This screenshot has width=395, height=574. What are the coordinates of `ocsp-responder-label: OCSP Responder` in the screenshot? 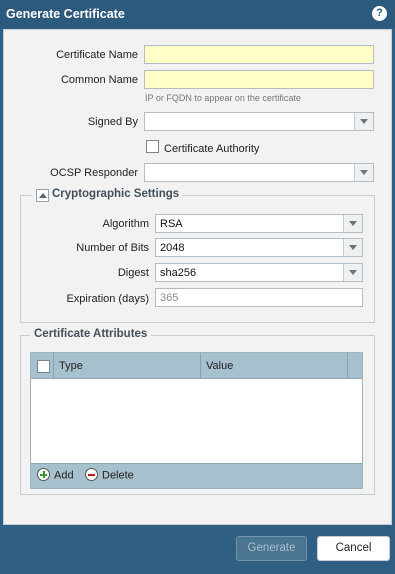 It's located at (94, 173).